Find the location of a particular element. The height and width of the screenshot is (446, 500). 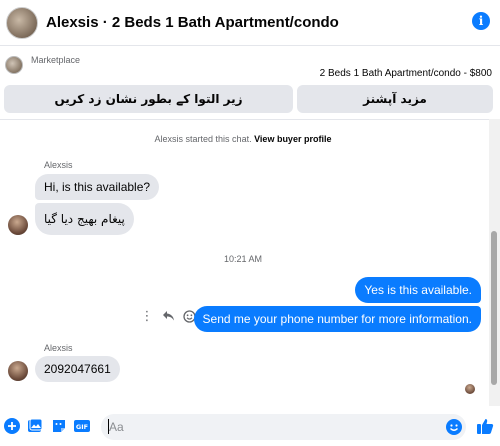

timestamp: 10:21 AM is located at coordinates (243, 259).